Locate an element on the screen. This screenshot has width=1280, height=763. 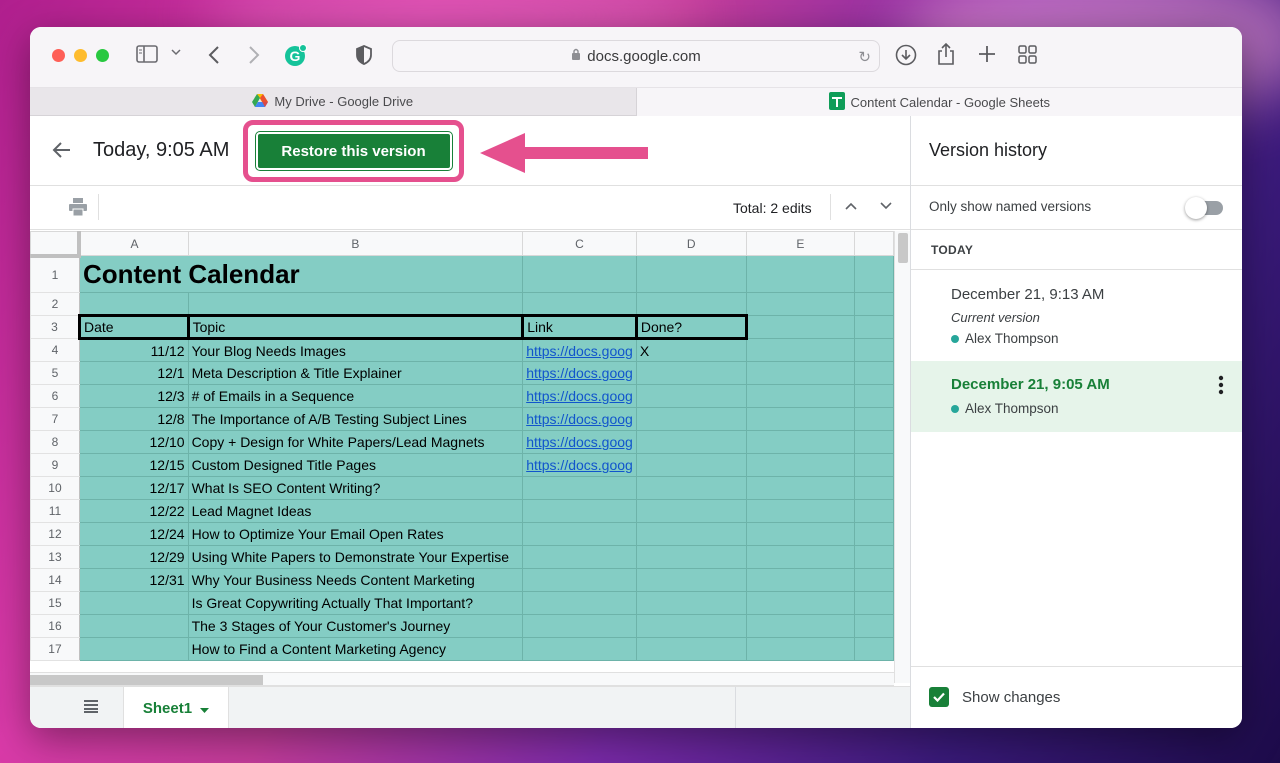
sheet-title-cell: Content Calendar is located at coordinates (301, 274).